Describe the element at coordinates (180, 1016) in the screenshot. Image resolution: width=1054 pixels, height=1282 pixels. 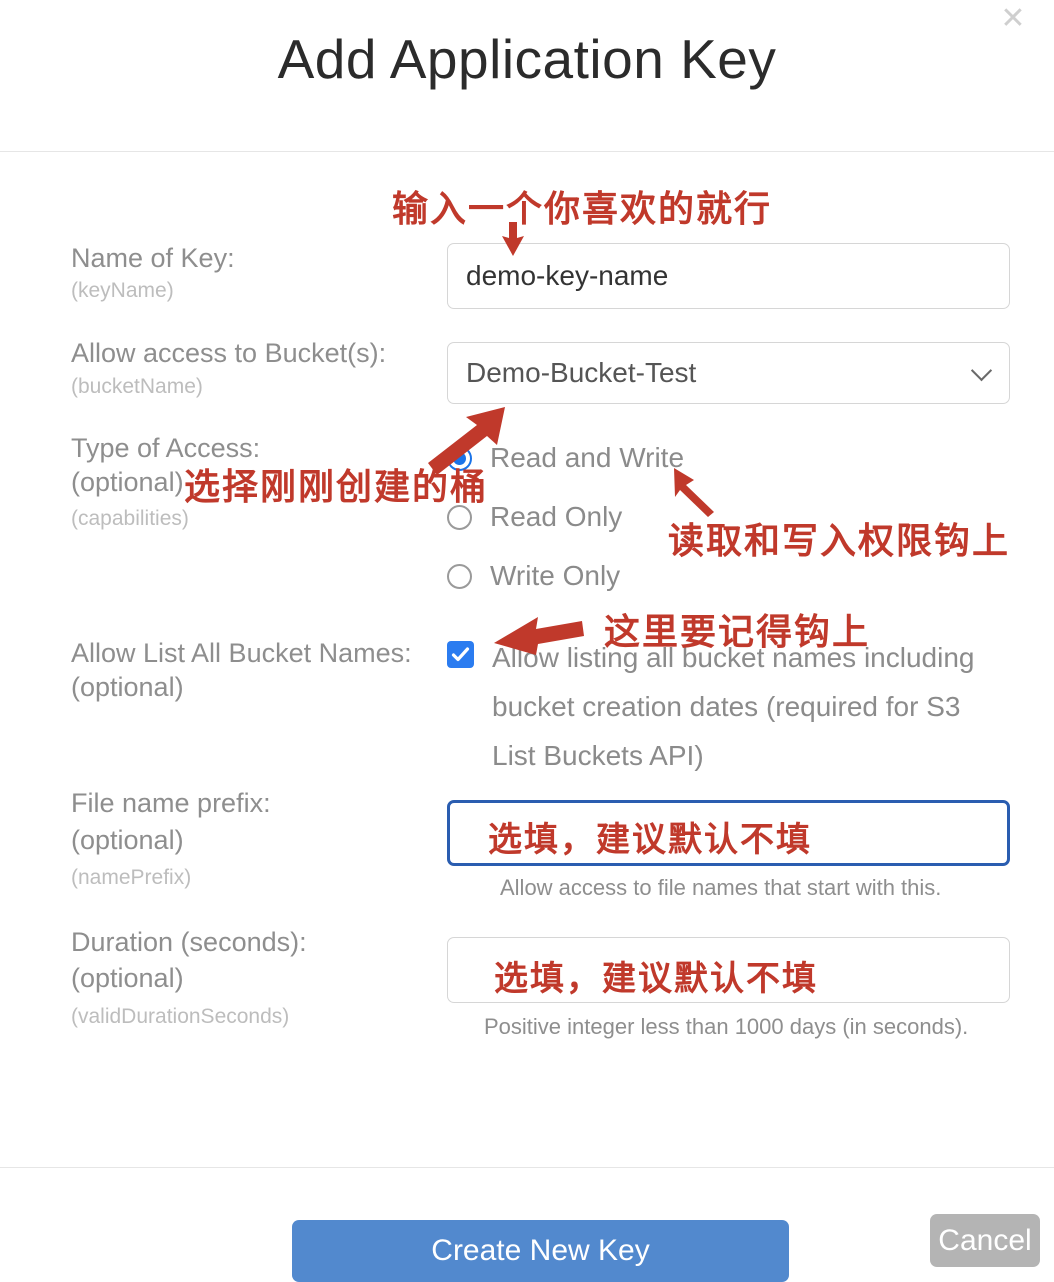
I see `duration-sublabel: (validDurationSeconds)` at that location.